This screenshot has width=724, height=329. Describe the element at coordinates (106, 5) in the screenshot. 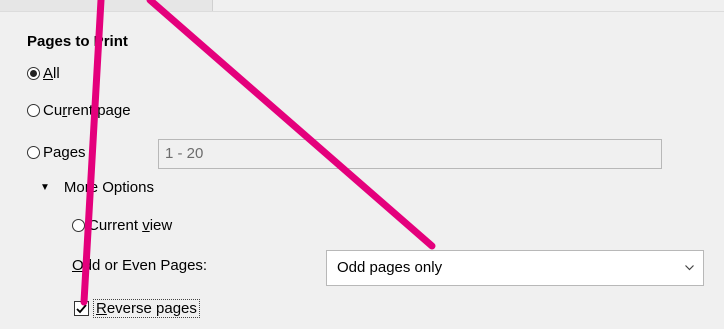

I see `tab-edge` at that location.